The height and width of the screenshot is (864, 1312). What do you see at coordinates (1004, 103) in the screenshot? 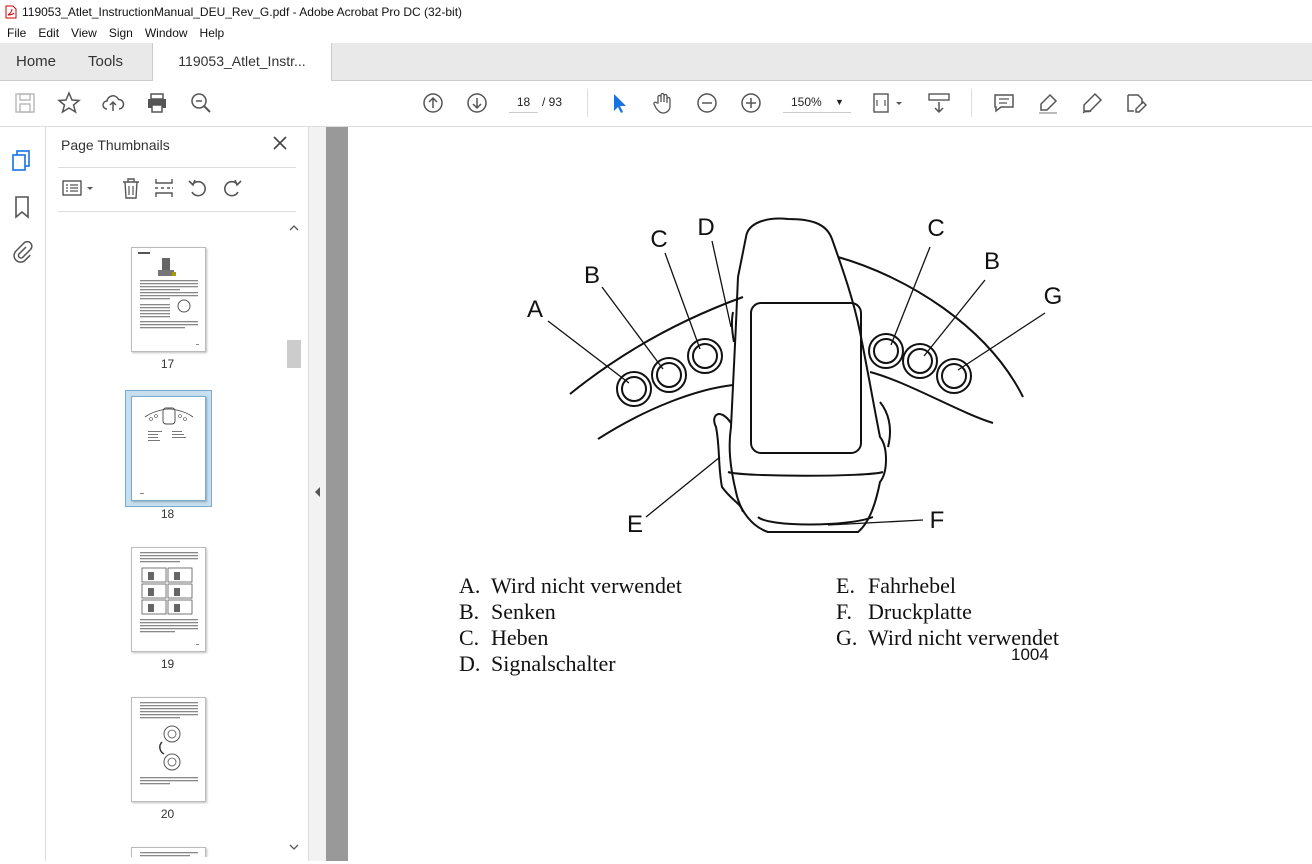
I see `comment-icon` at bounding box center [1004, 103].